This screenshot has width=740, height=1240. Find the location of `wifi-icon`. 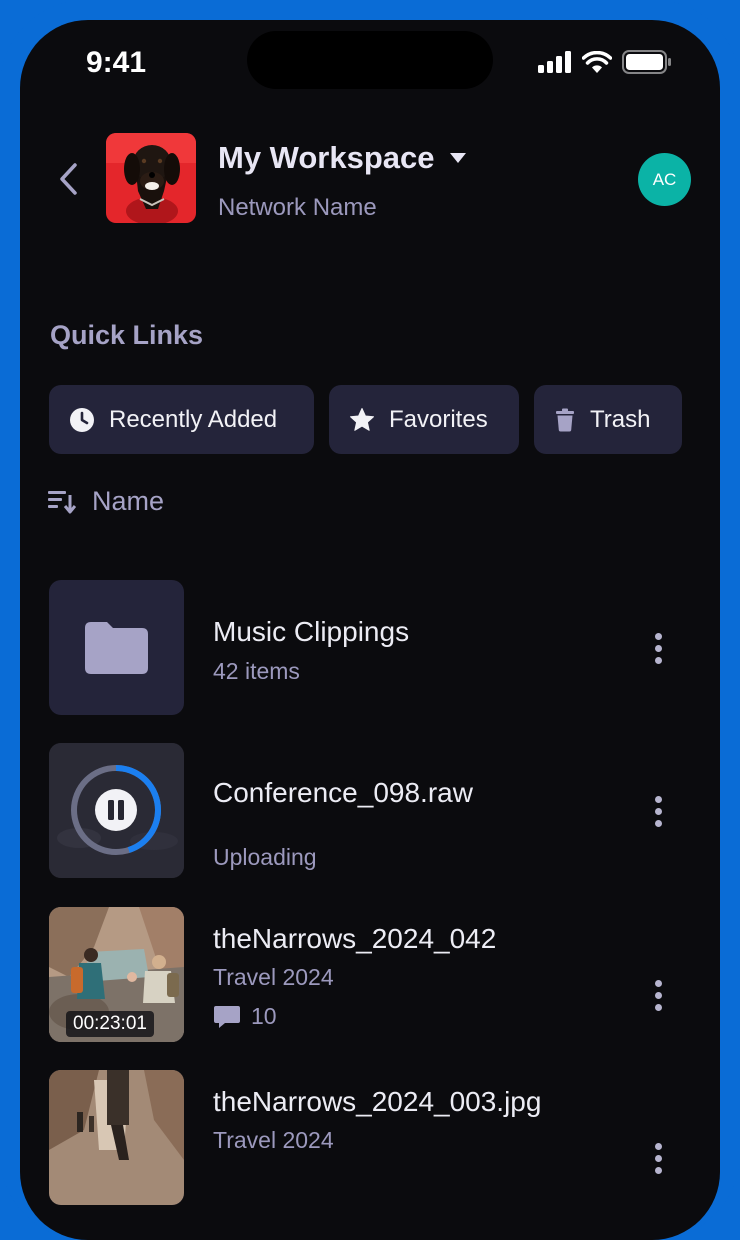

wifi-icon is located at coordinates (597, 62).